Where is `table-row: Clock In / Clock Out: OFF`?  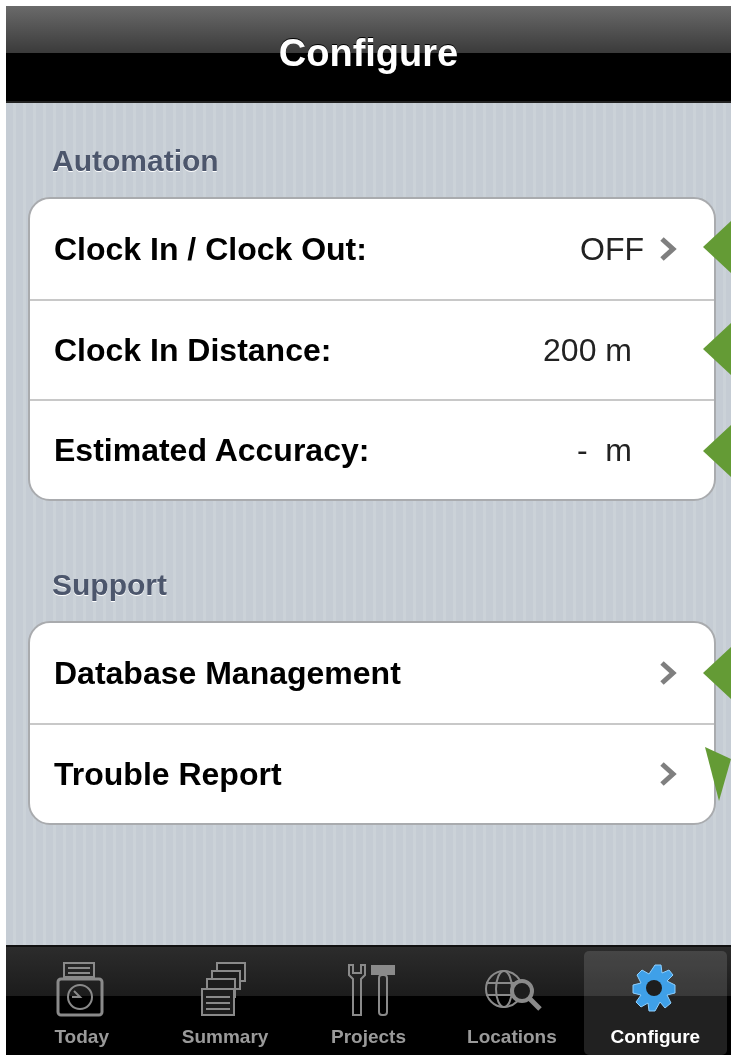 table-row: Clock In / Clock Out: OFF is located at coordinates (372, 249).